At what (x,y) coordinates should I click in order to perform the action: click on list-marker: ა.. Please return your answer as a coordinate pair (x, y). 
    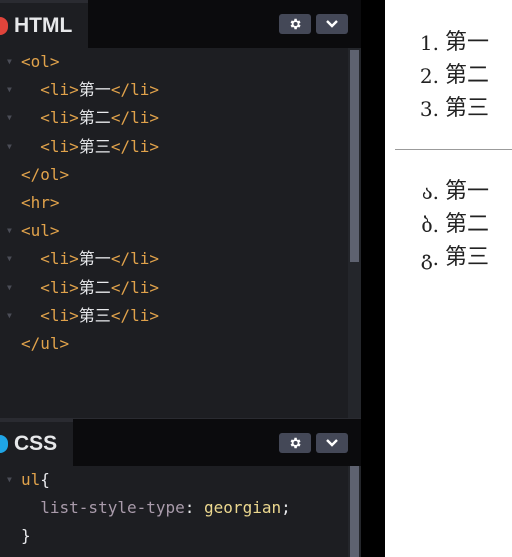
    Looking at the image, I should click on (430, 192).